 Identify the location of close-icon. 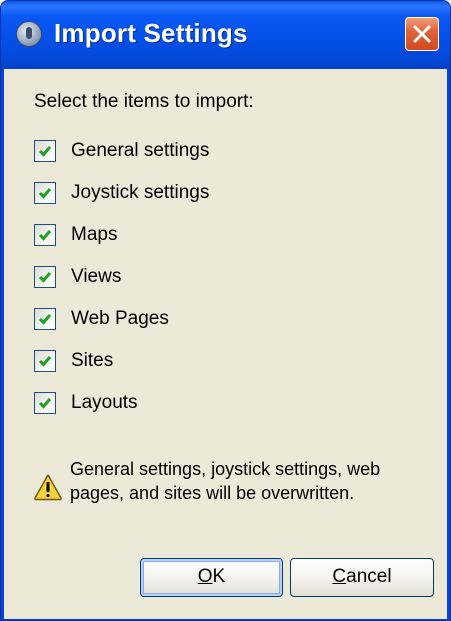
(422, 34).